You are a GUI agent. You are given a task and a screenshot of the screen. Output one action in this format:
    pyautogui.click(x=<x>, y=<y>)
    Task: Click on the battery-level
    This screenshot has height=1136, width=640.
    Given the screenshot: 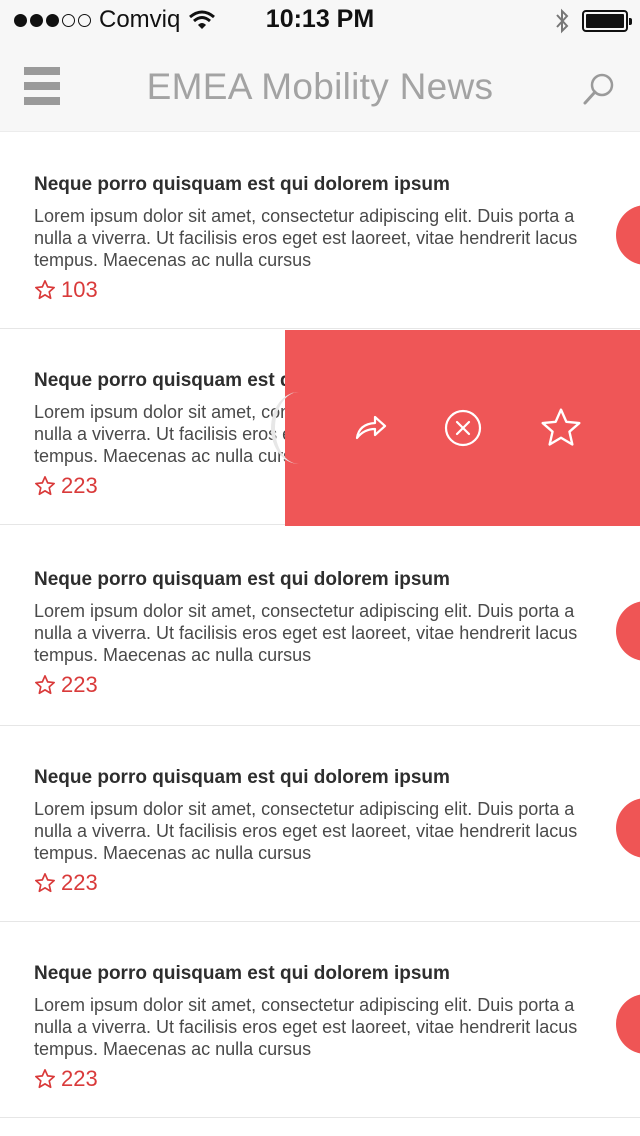 What is the action you would take?
    pyautogui.click(x=605, y=21)
    